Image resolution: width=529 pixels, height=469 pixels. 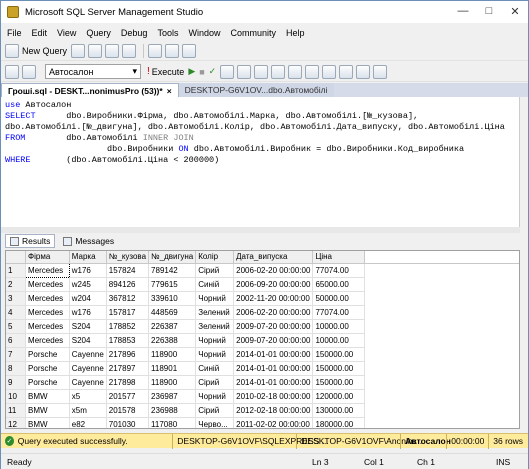 I want to click on menu-query: Query, so click(x=98, y=33).